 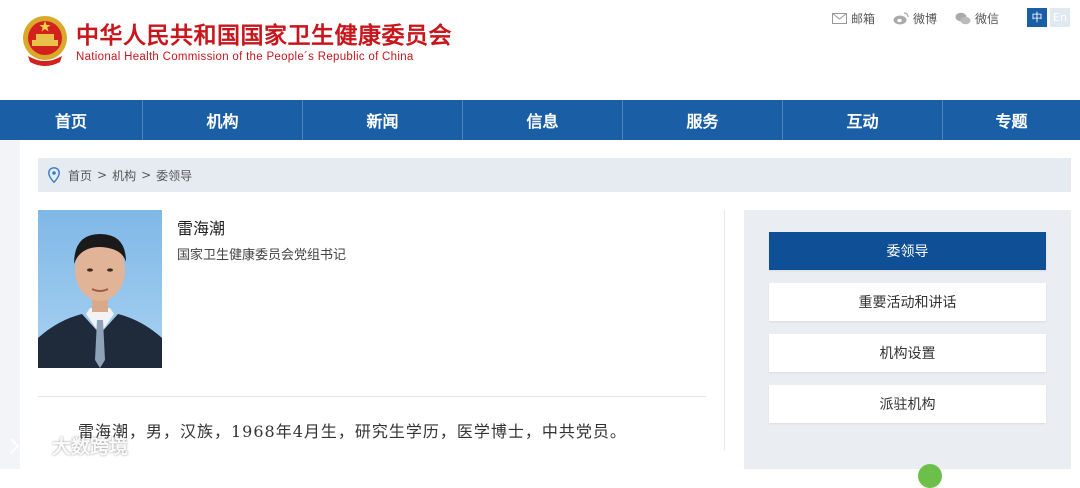 What do you see at coordinates (554, 175) in the screenshot?
I see `breadcrumb: 首页 > 机构 > 委领导` at bounding box center [554, 175].